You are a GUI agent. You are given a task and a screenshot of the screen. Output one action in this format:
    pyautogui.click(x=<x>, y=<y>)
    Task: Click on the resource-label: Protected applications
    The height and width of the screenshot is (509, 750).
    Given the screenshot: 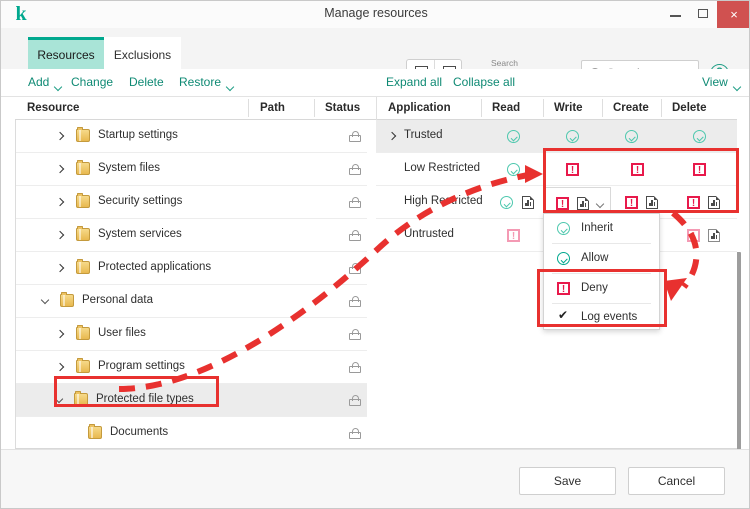 What is the action you would take?
    pyautogui.click(x=155, y=267)
    